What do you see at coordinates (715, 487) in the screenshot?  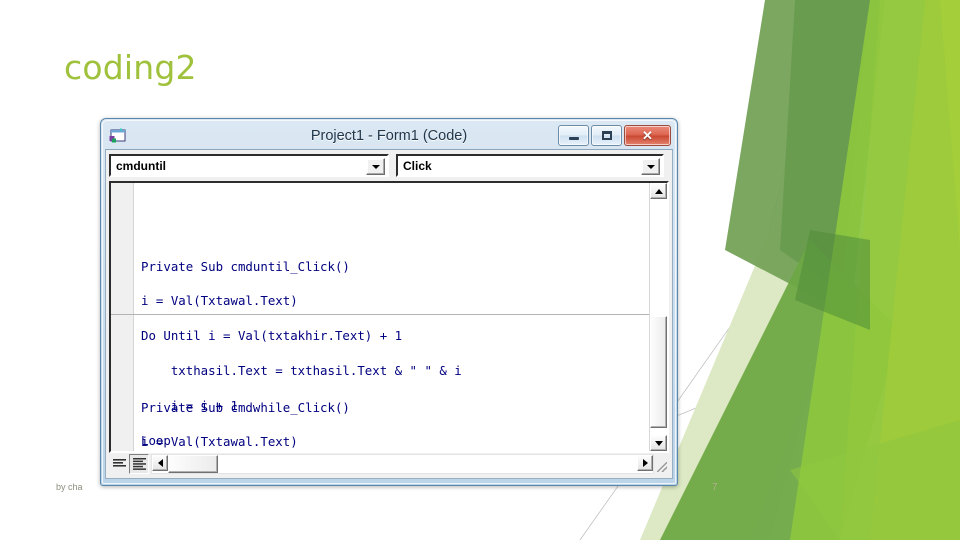 I see `slide-number: 7` at bounding box center [715, 487].